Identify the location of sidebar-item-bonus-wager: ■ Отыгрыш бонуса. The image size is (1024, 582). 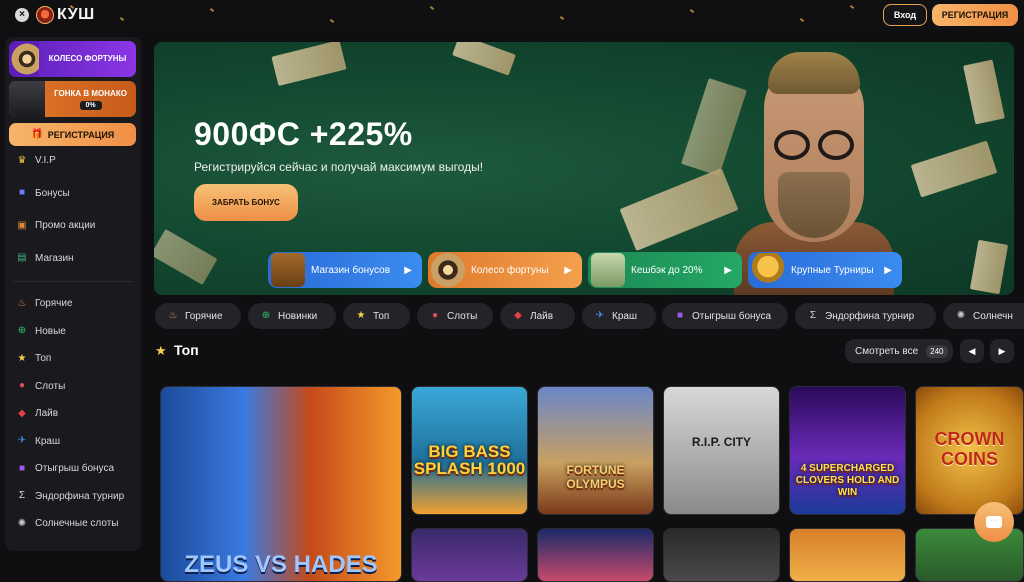
(73, 469).